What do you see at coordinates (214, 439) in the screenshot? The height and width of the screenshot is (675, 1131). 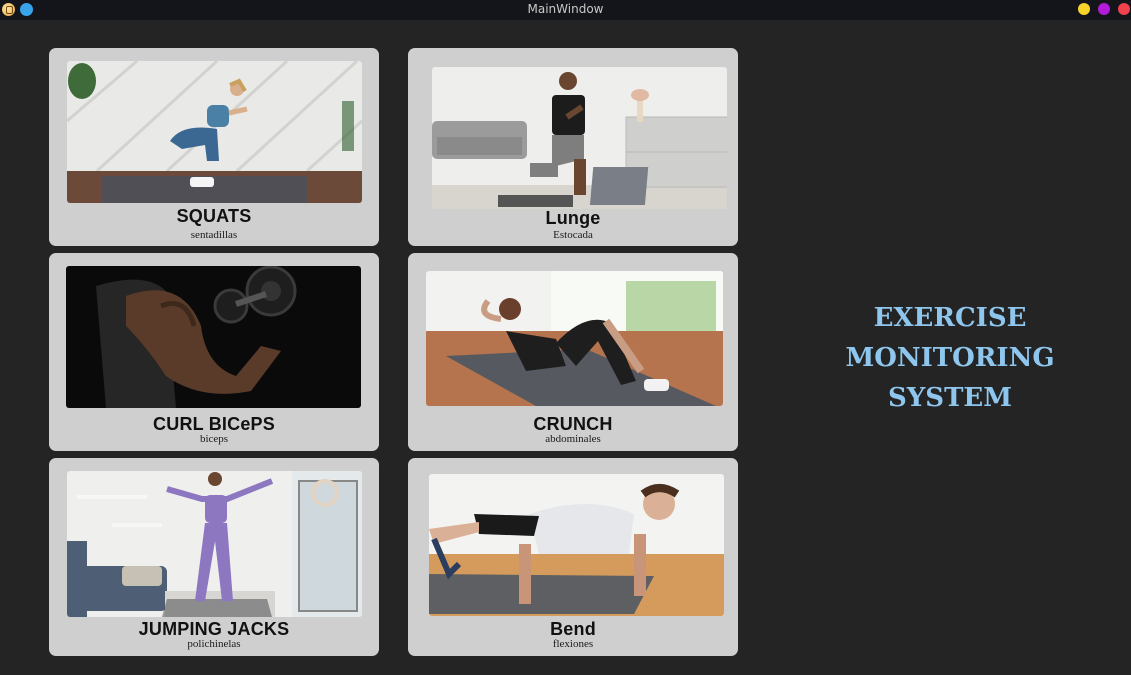 I see `exercise-subtitle: biceps` at bounding box center [214, 439].